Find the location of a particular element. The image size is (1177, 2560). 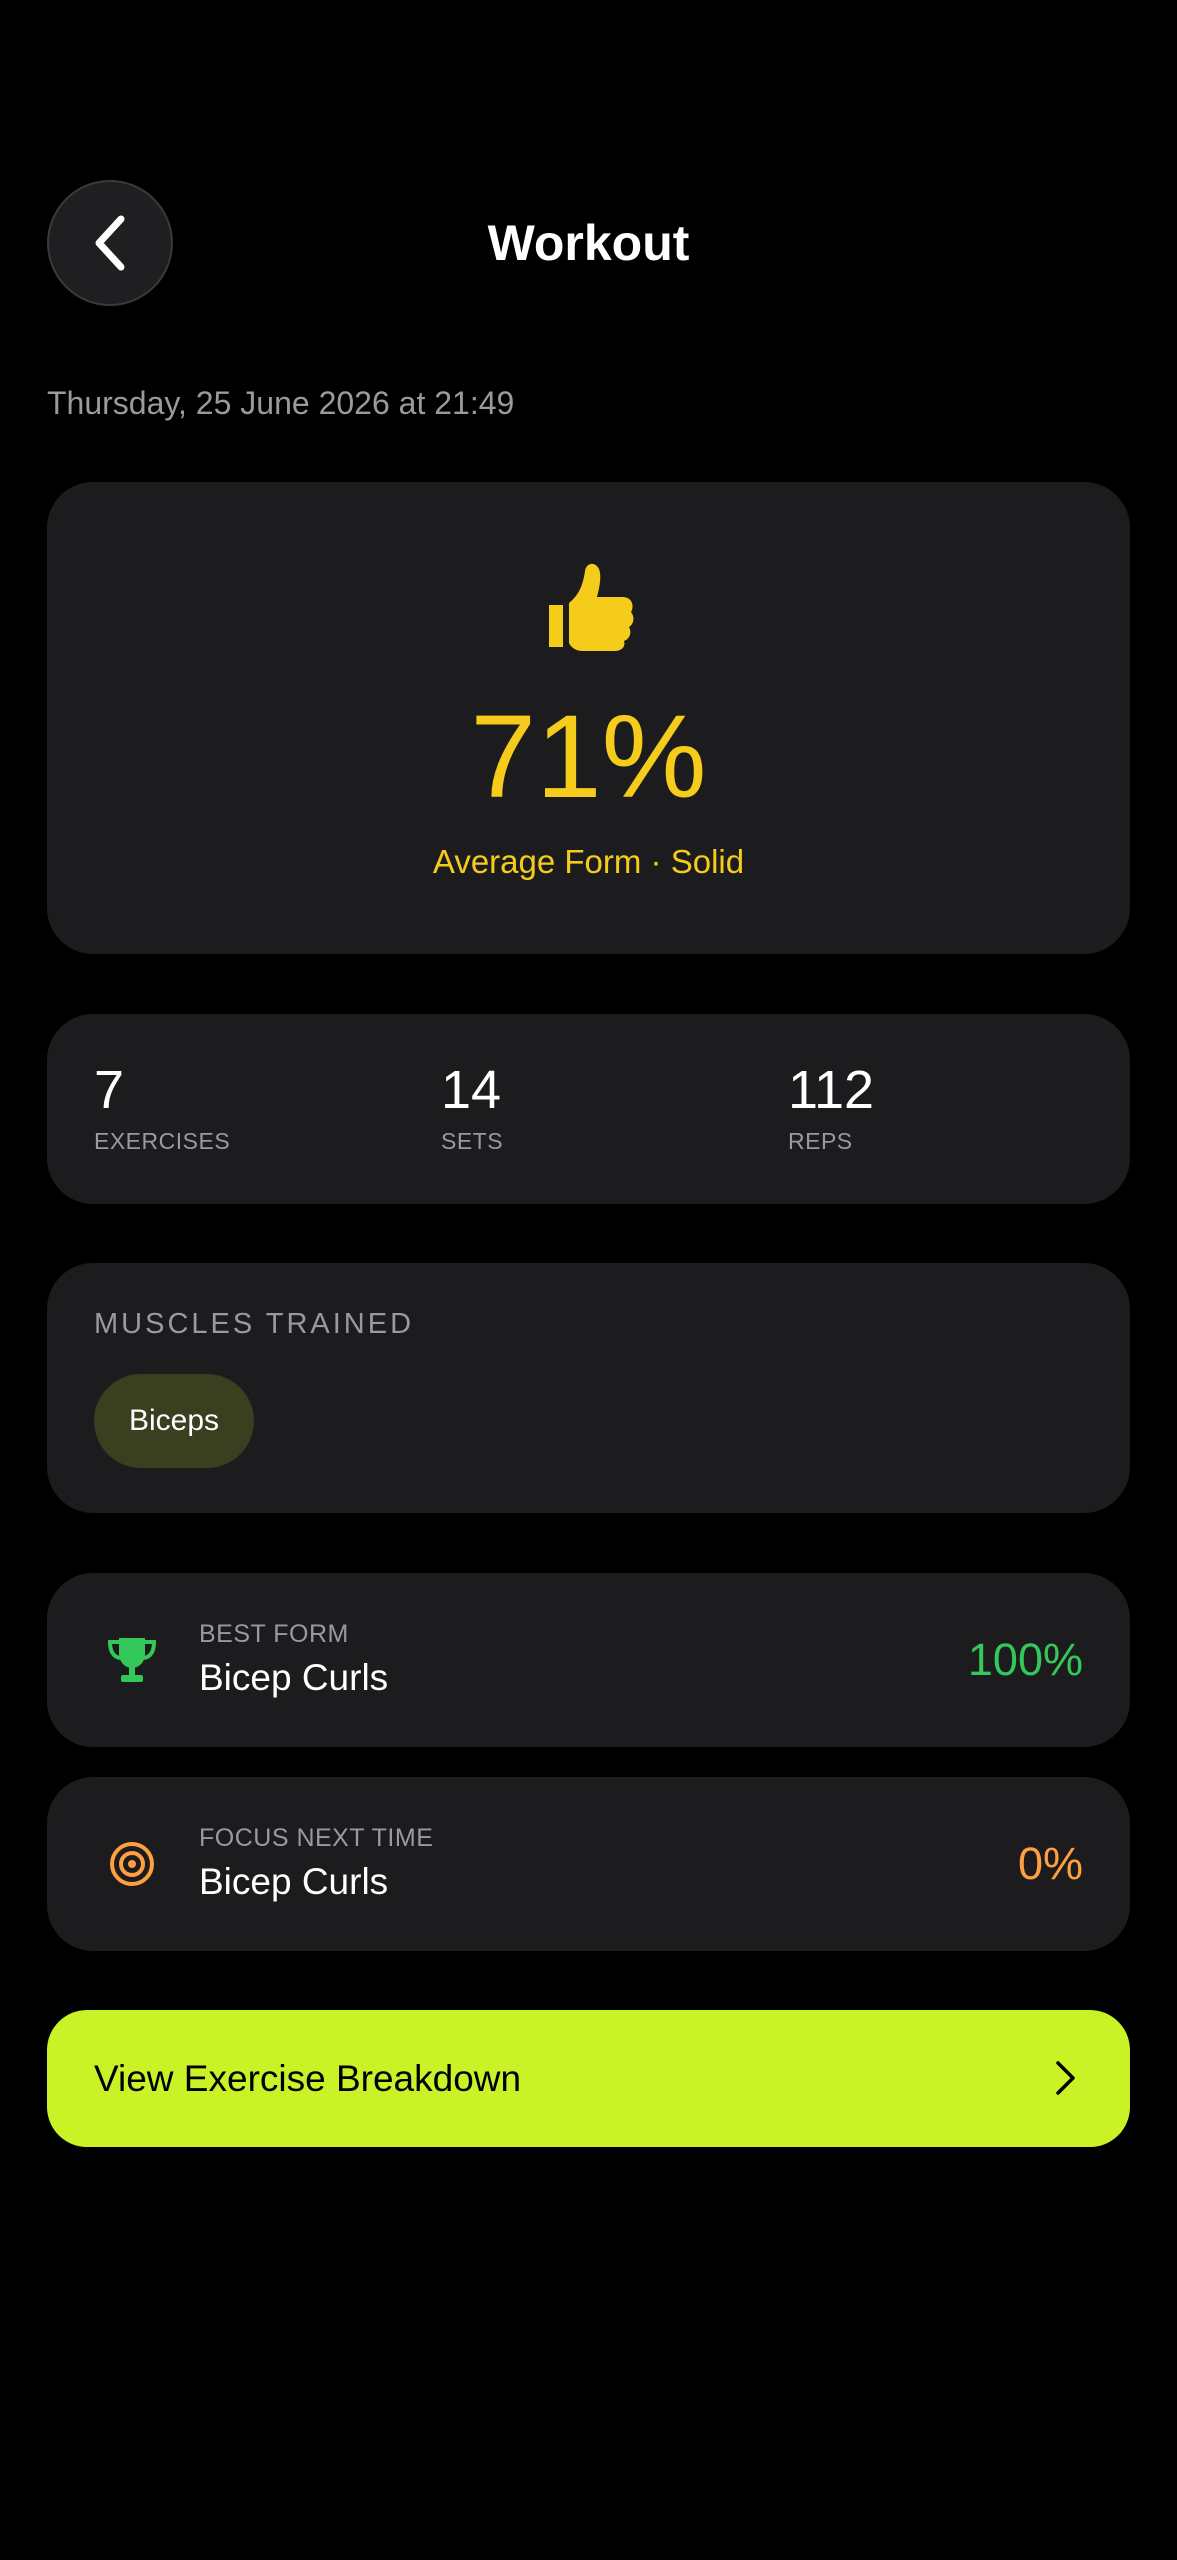

thumbs-up-icon is located at coordinates (590, 607).